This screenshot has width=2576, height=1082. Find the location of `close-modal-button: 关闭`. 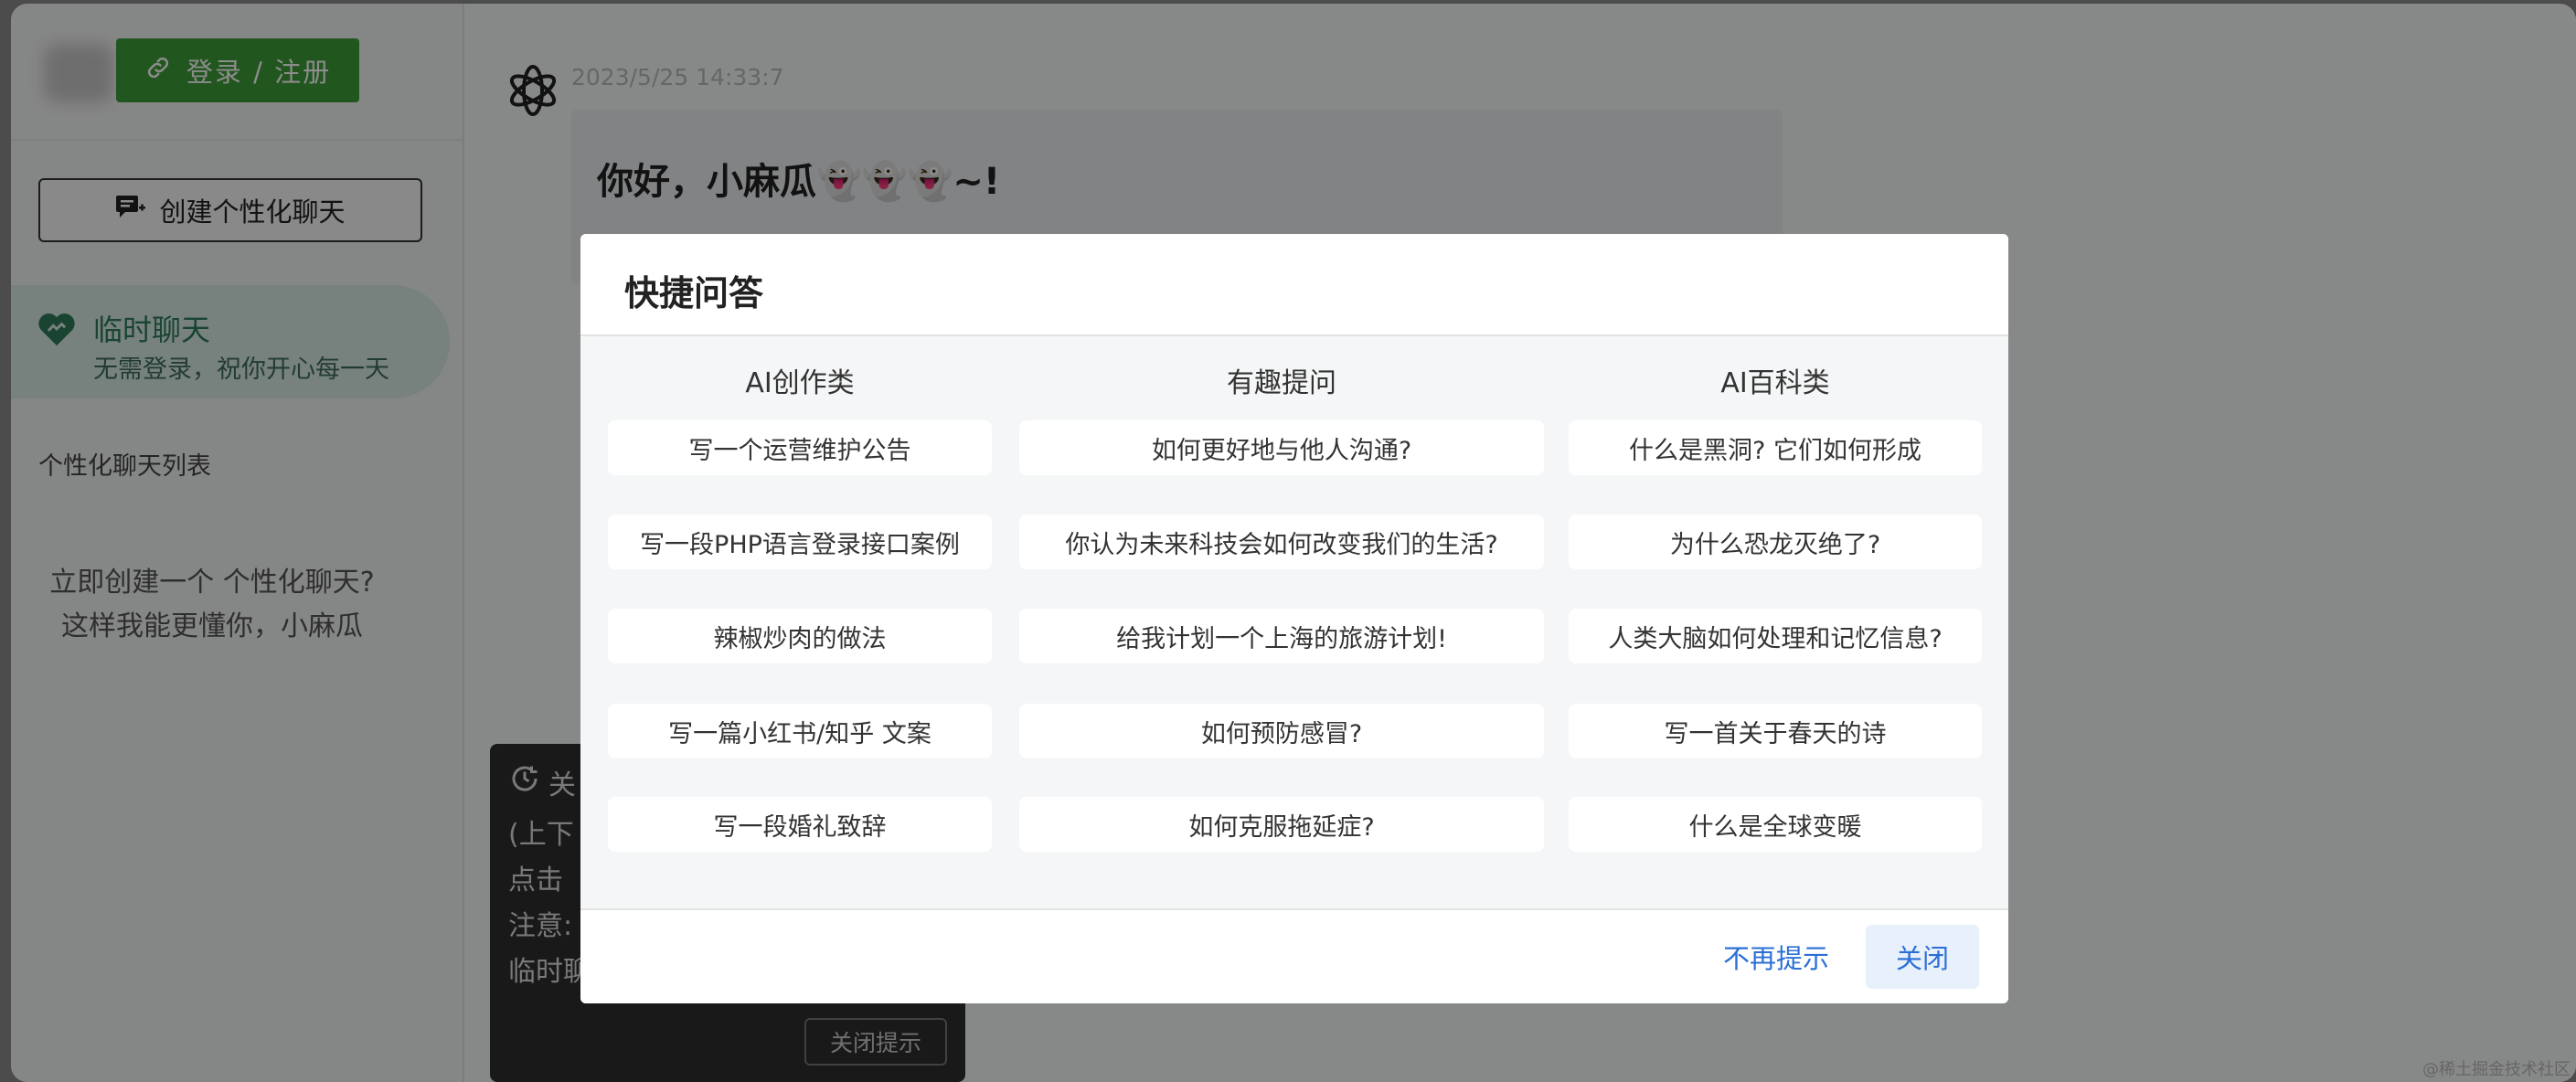

close-modal-button: 关闭 is located at coordinates (1923, 957).